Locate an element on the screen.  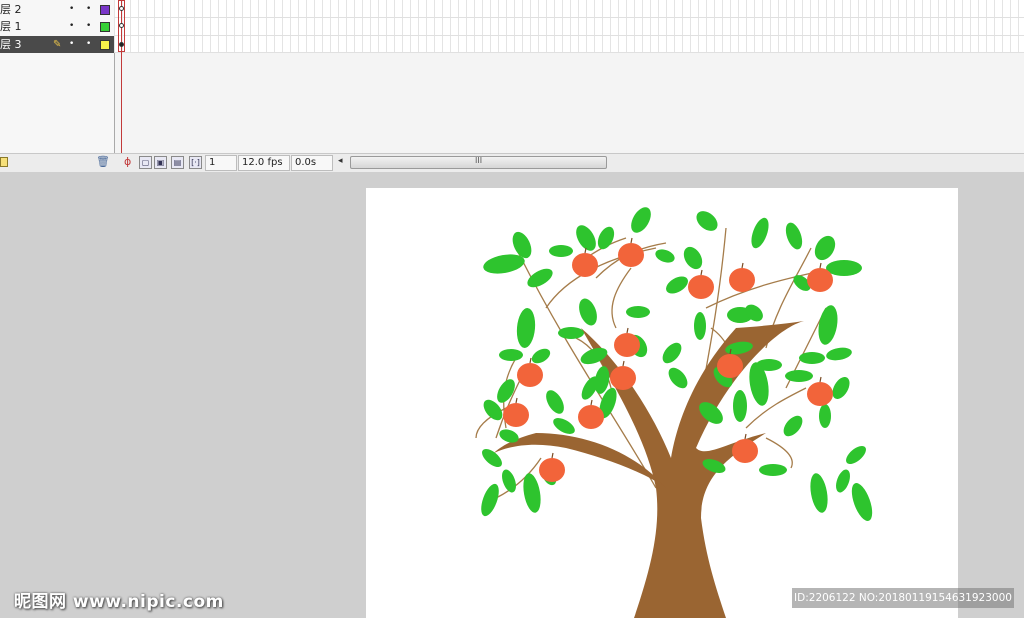
frame-rate-field: 12.0 fps is located at coordinates (264, 163).